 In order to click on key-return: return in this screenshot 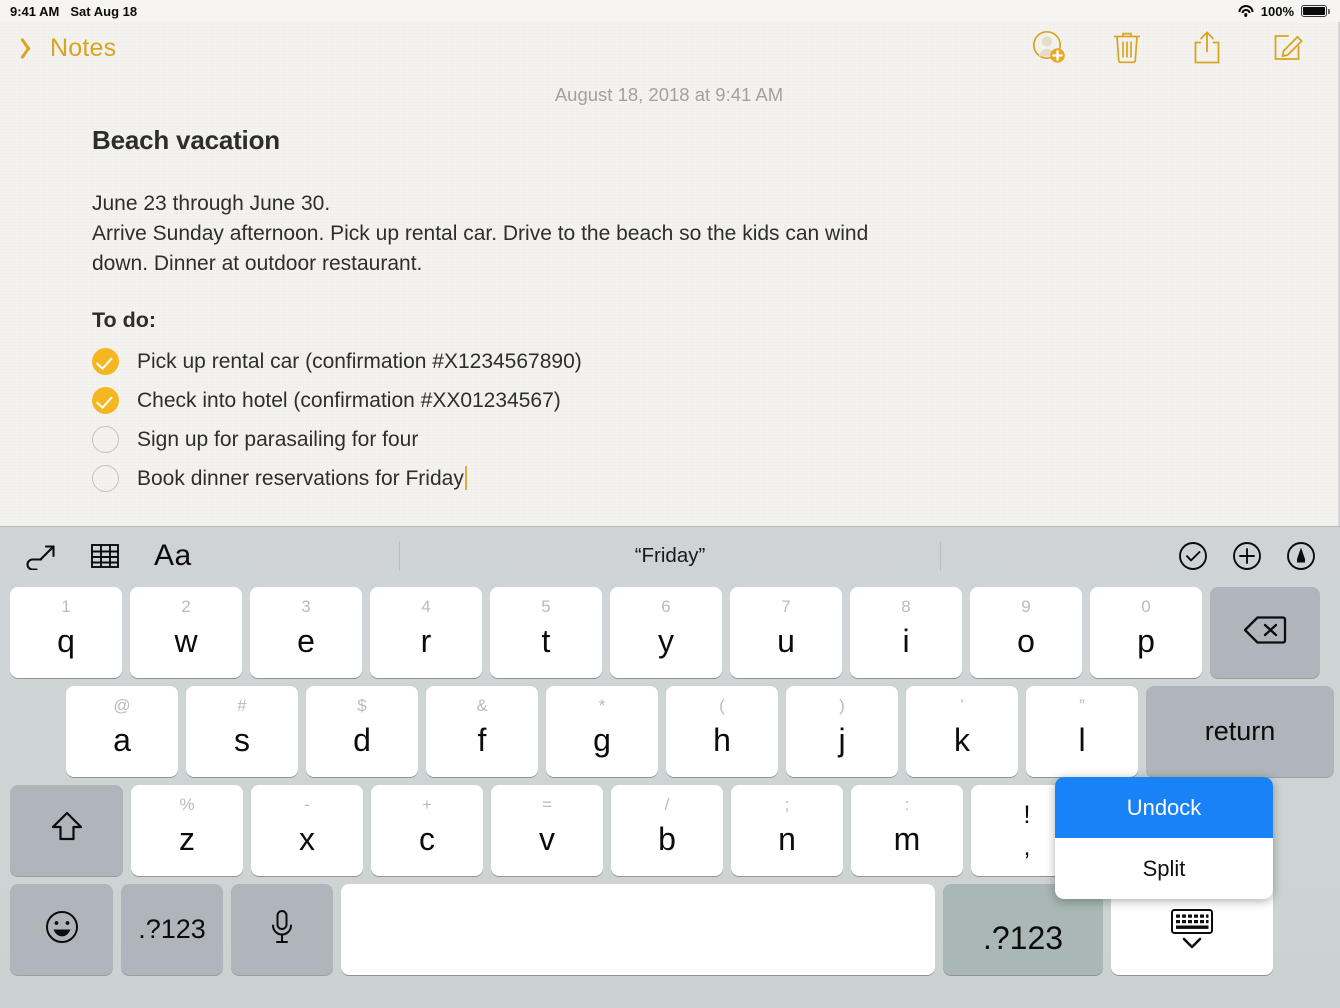, I will do `click(1240, 731)`.